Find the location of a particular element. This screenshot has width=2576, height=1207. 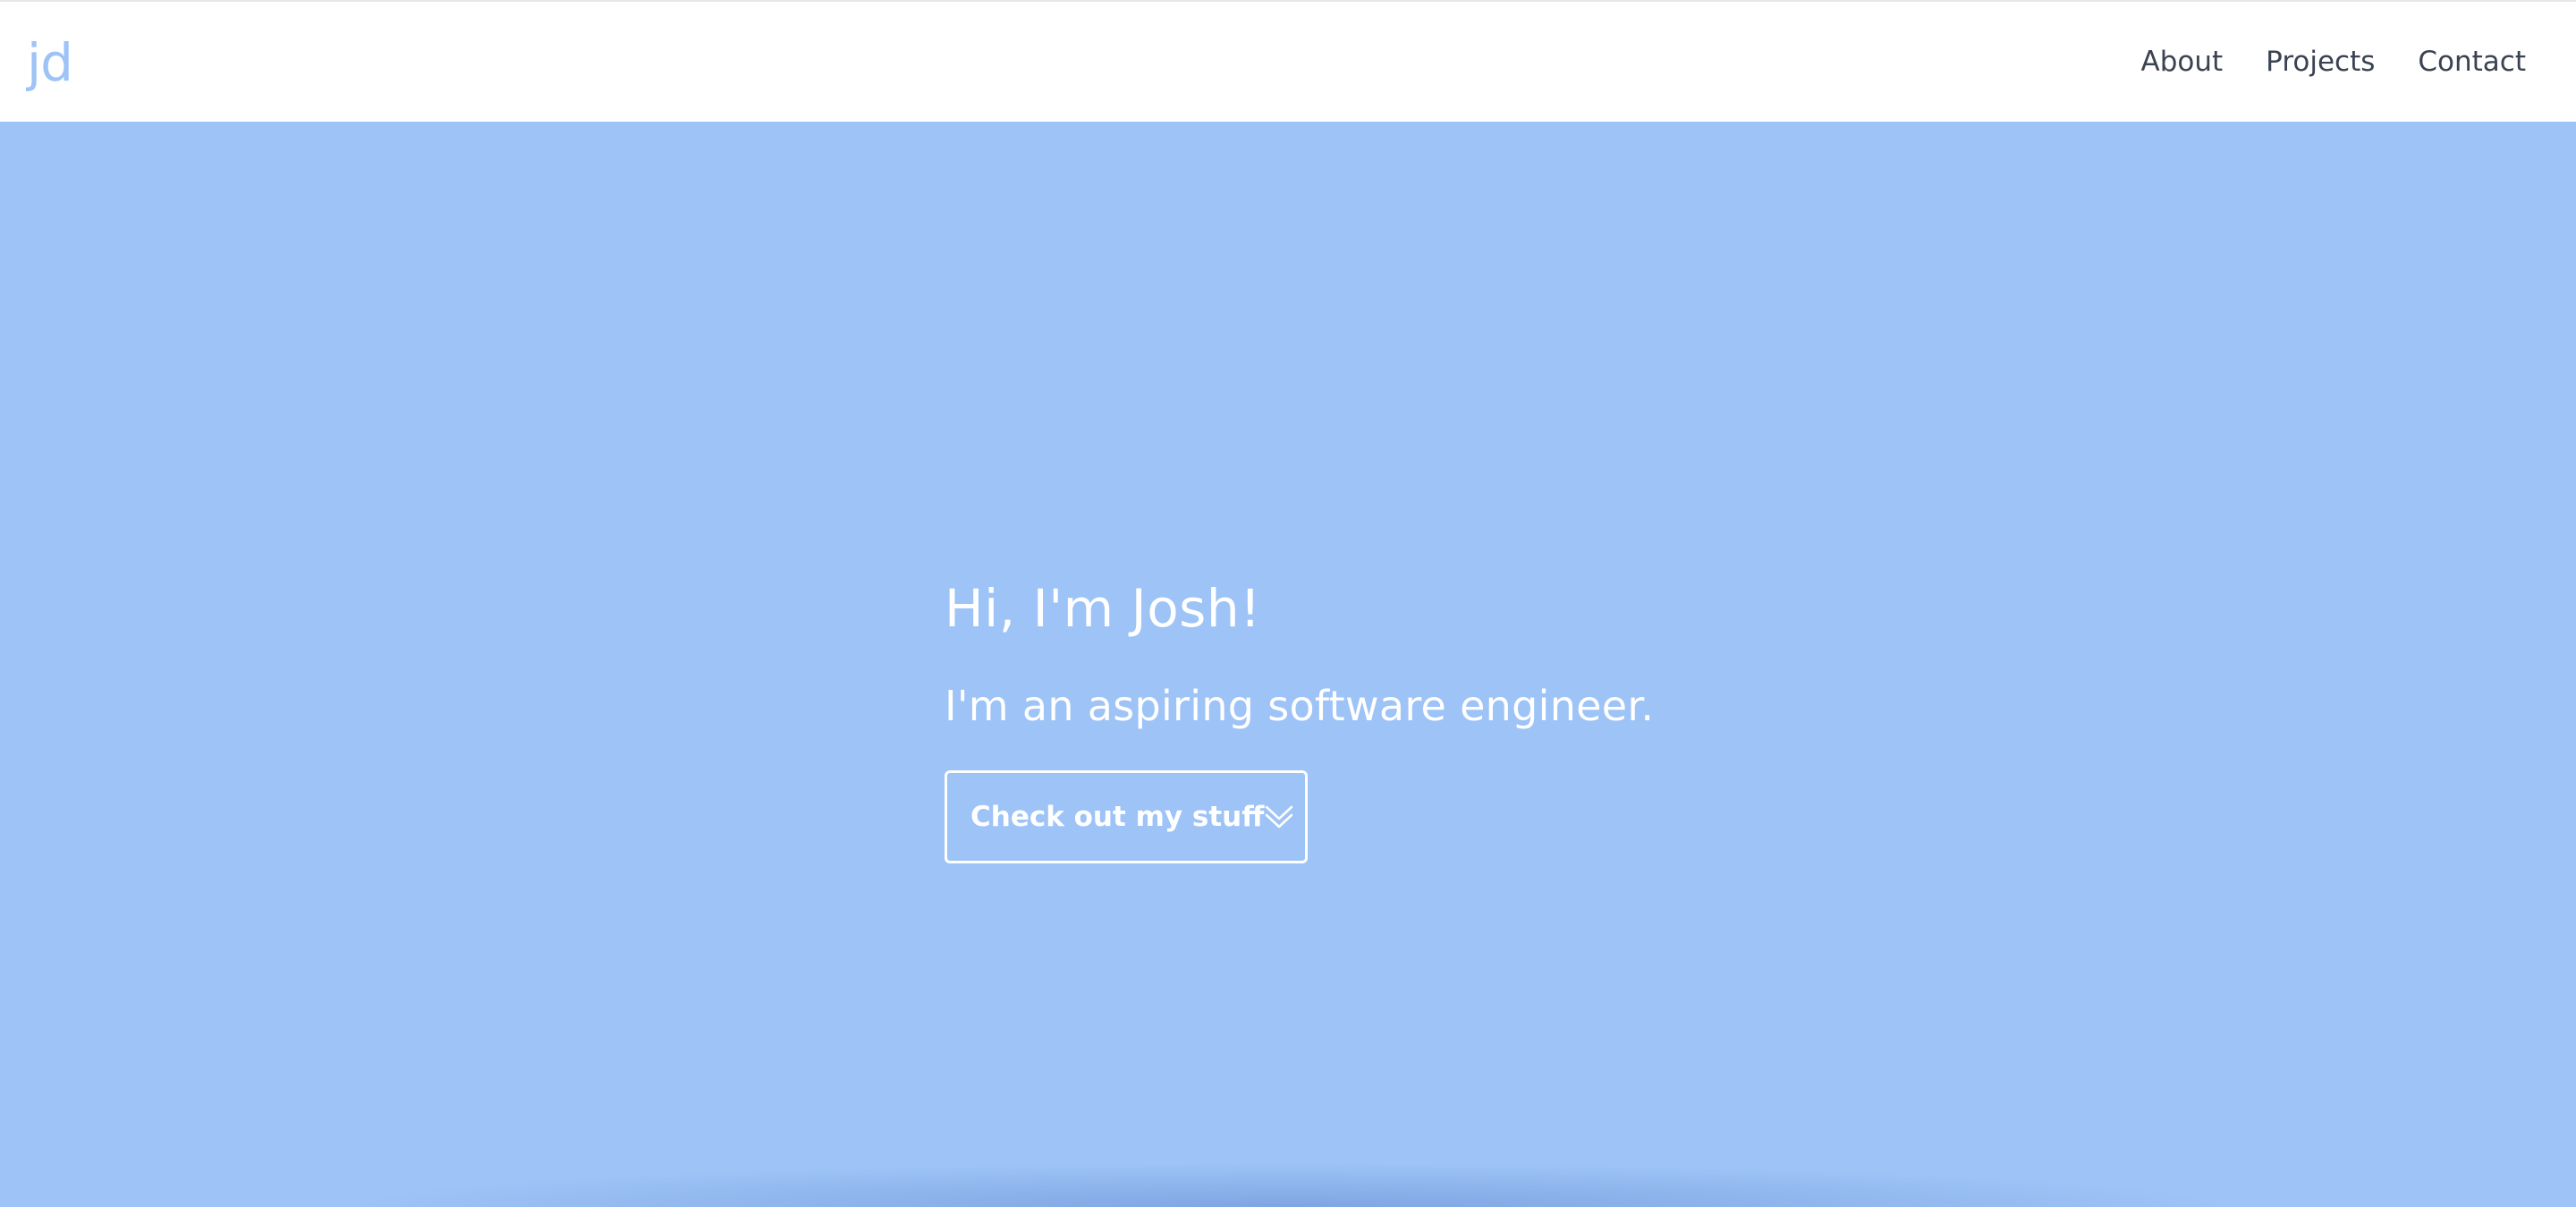

cta-label: Check out my stuff is located at coordinates (1117, 817).